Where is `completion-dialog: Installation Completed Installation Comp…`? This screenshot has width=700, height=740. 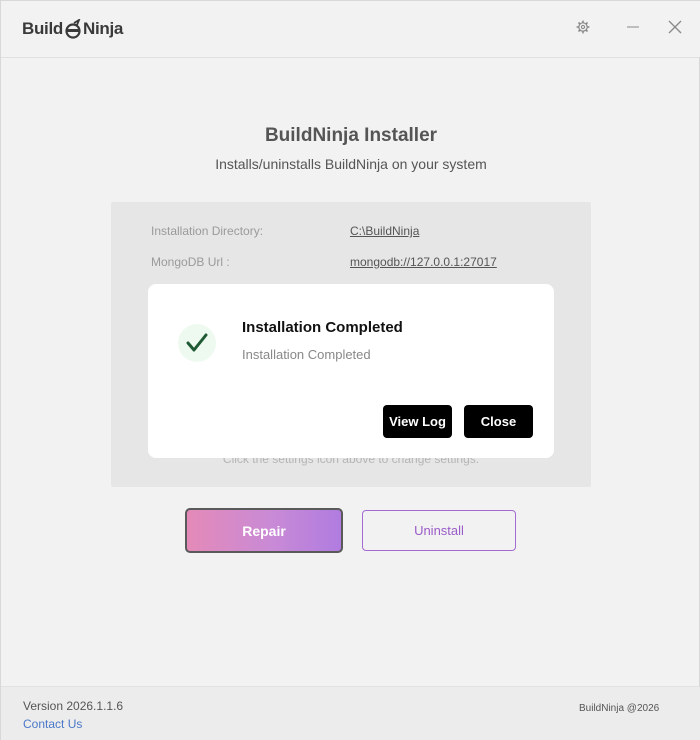 completion-dialog: Installation Completed Installation Comp… is located at coordinates (351, 371).